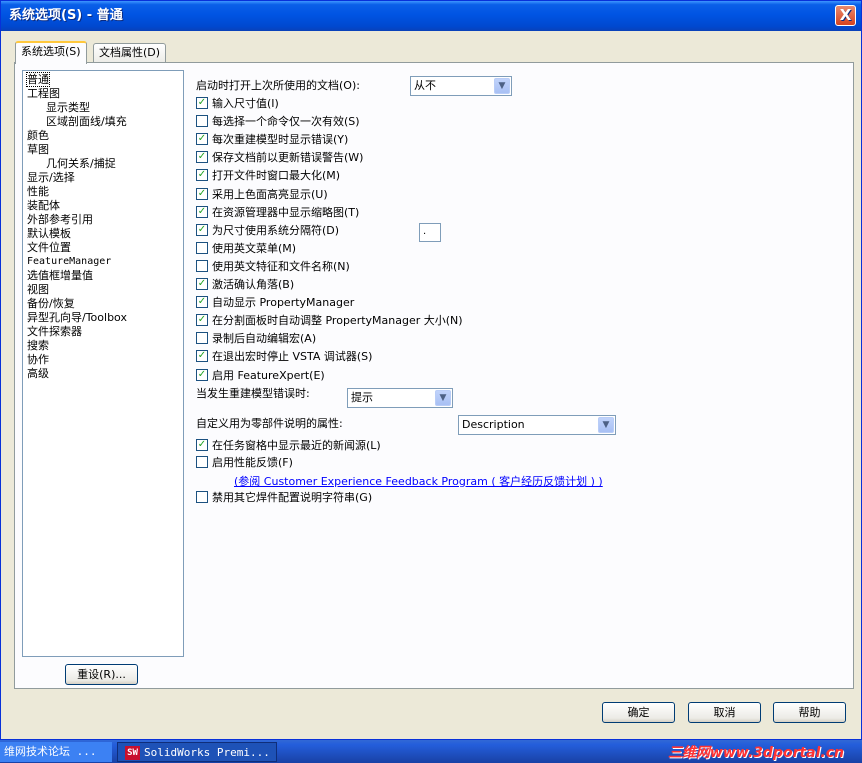 This screenshot has width=862, height=763. What do you see at coordinates (809, 712) in the screenshot?
I see `help-button: 帮助` at bounding box center [809, 712].